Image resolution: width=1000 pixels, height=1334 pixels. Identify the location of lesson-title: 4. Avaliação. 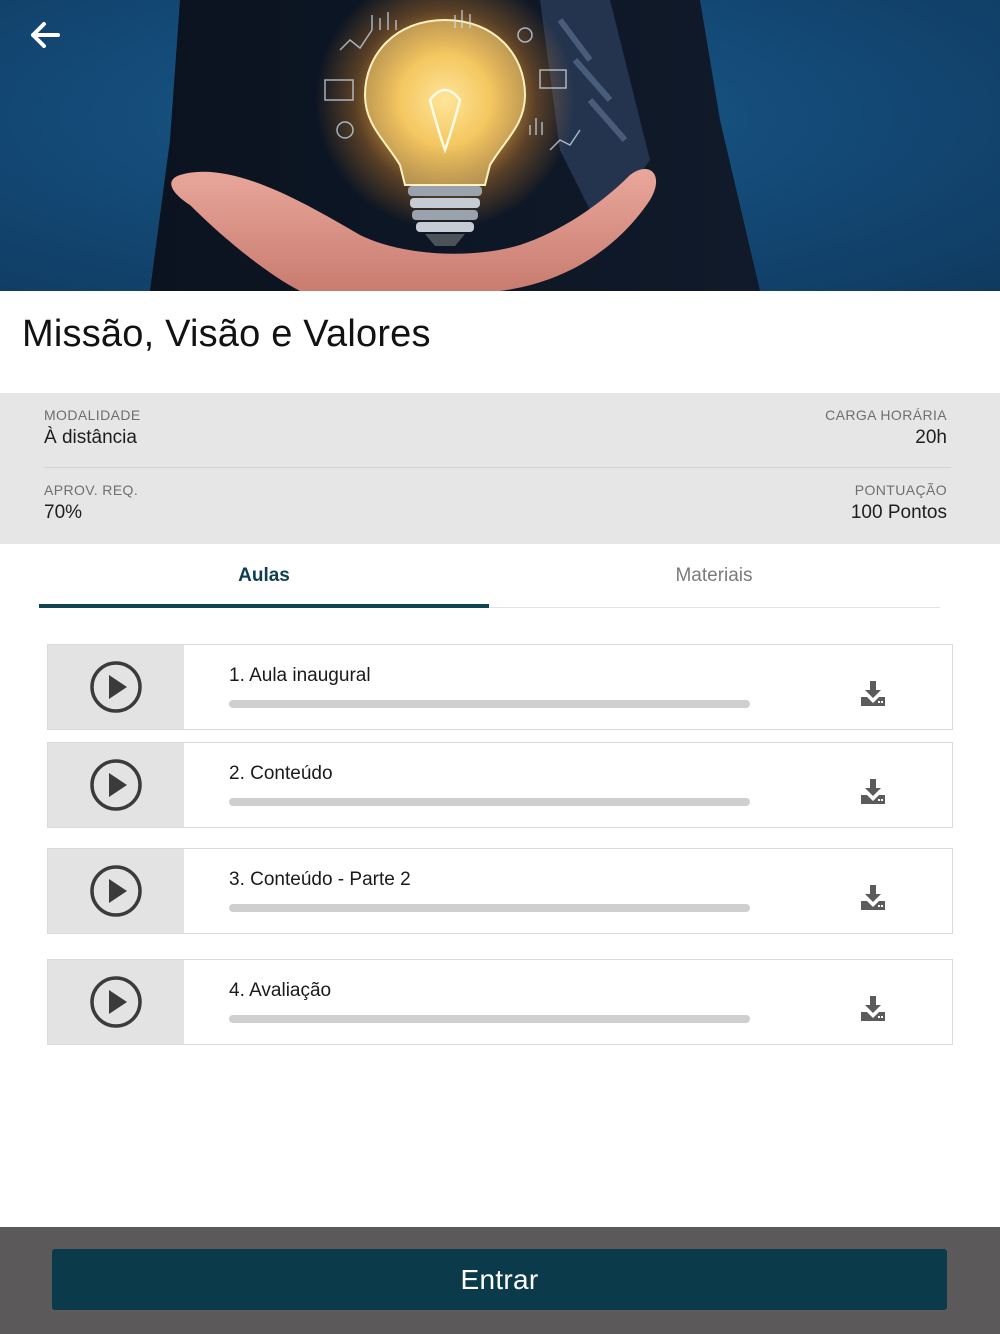
(280, 990).